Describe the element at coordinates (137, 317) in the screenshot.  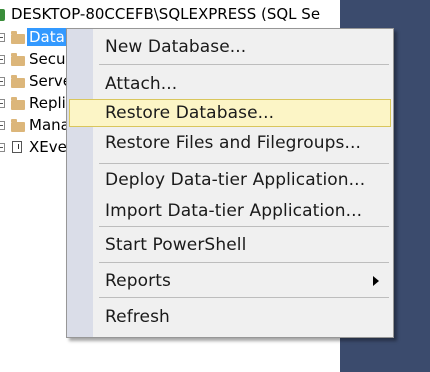
I see `menu-item-label: Refresh` at that location.